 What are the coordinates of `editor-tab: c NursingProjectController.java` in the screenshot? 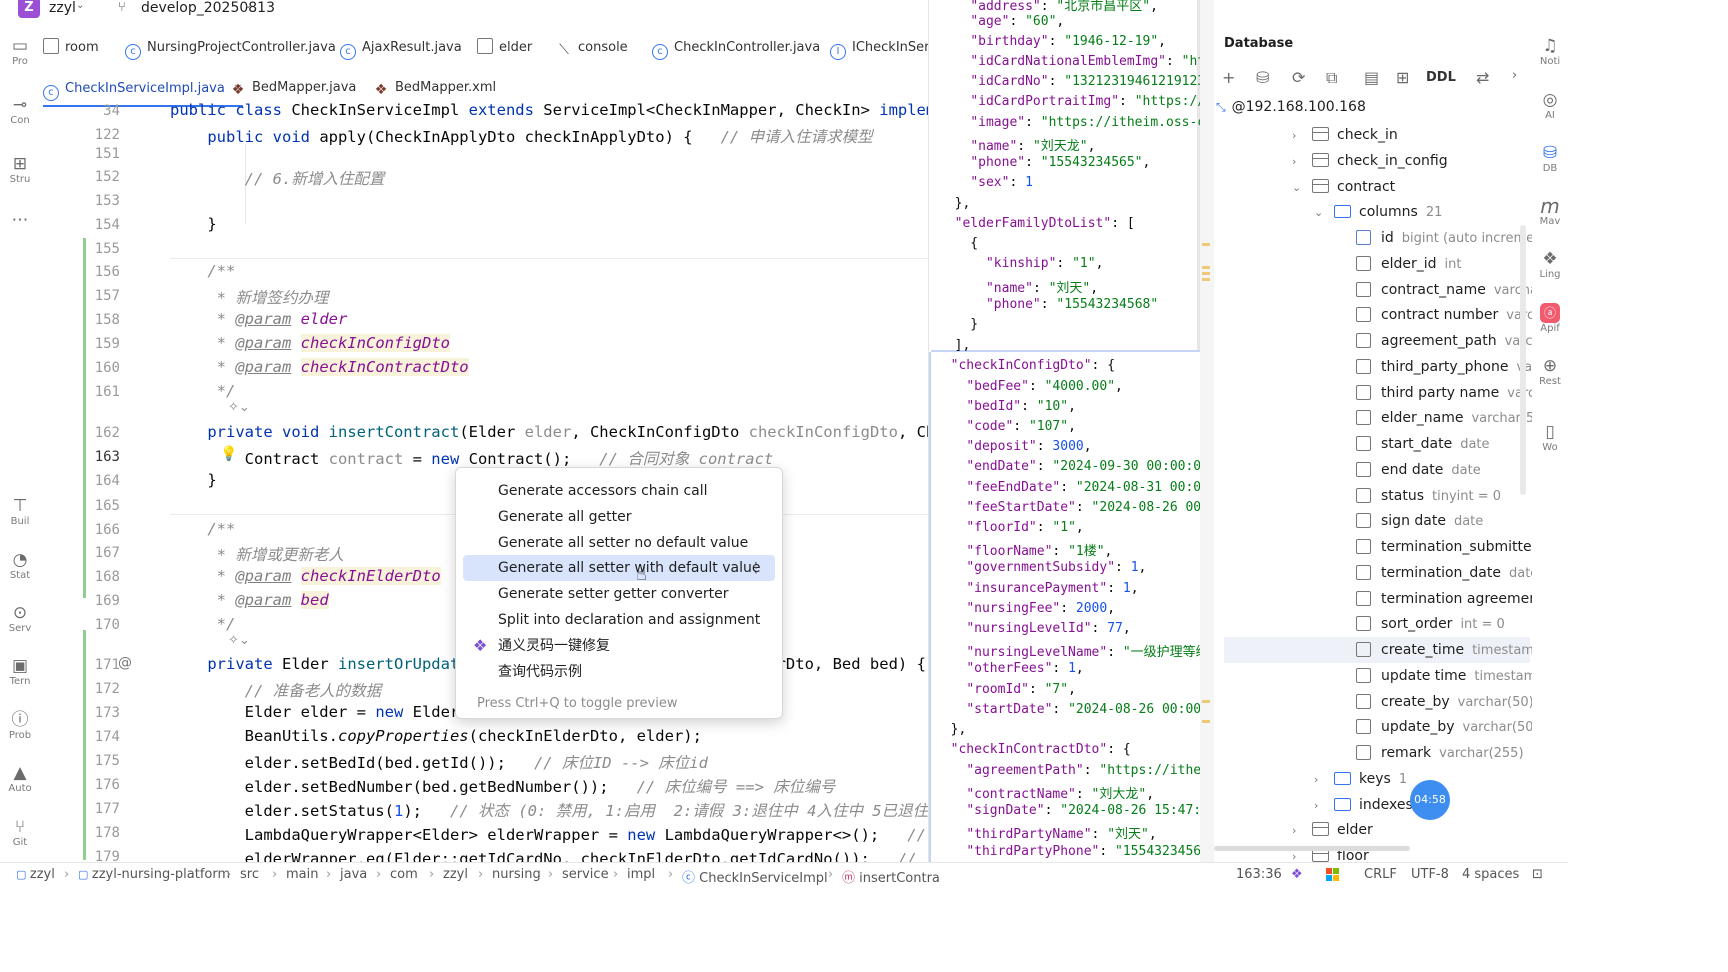 It's located at (230, 48).